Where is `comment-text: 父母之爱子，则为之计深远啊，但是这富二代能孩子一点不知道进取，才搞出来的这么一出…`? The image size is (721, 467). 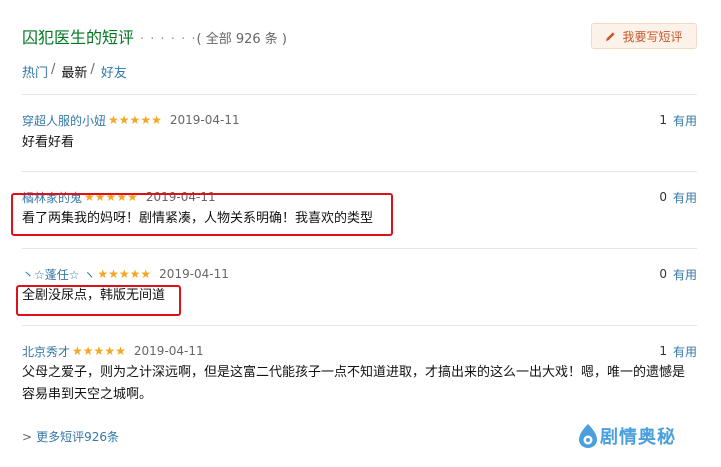 comment-text: 父母之爱子，则为之计深远啊，但是这富二代能孩子一点不知道进取，才搞出来的这么一出… is located at coordinates (354, 383).